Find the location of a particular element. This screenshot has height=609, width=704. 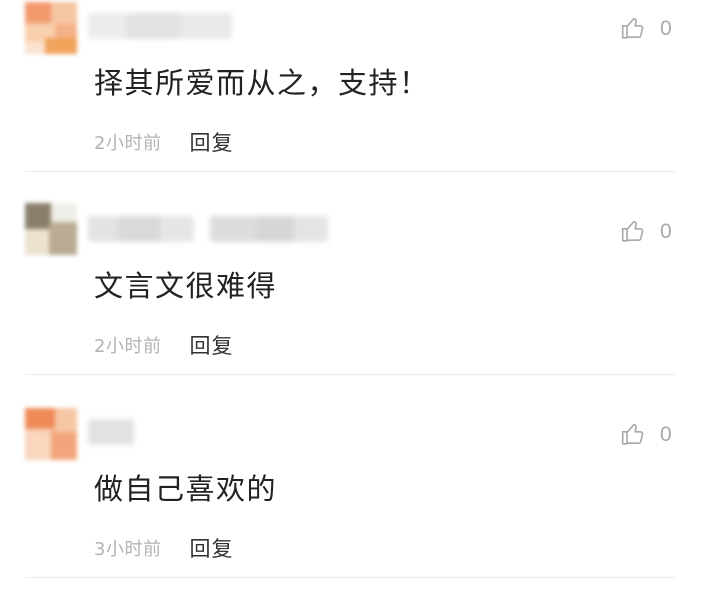

comment-text: 文言文很难得 is located at coordinates (186, 286).